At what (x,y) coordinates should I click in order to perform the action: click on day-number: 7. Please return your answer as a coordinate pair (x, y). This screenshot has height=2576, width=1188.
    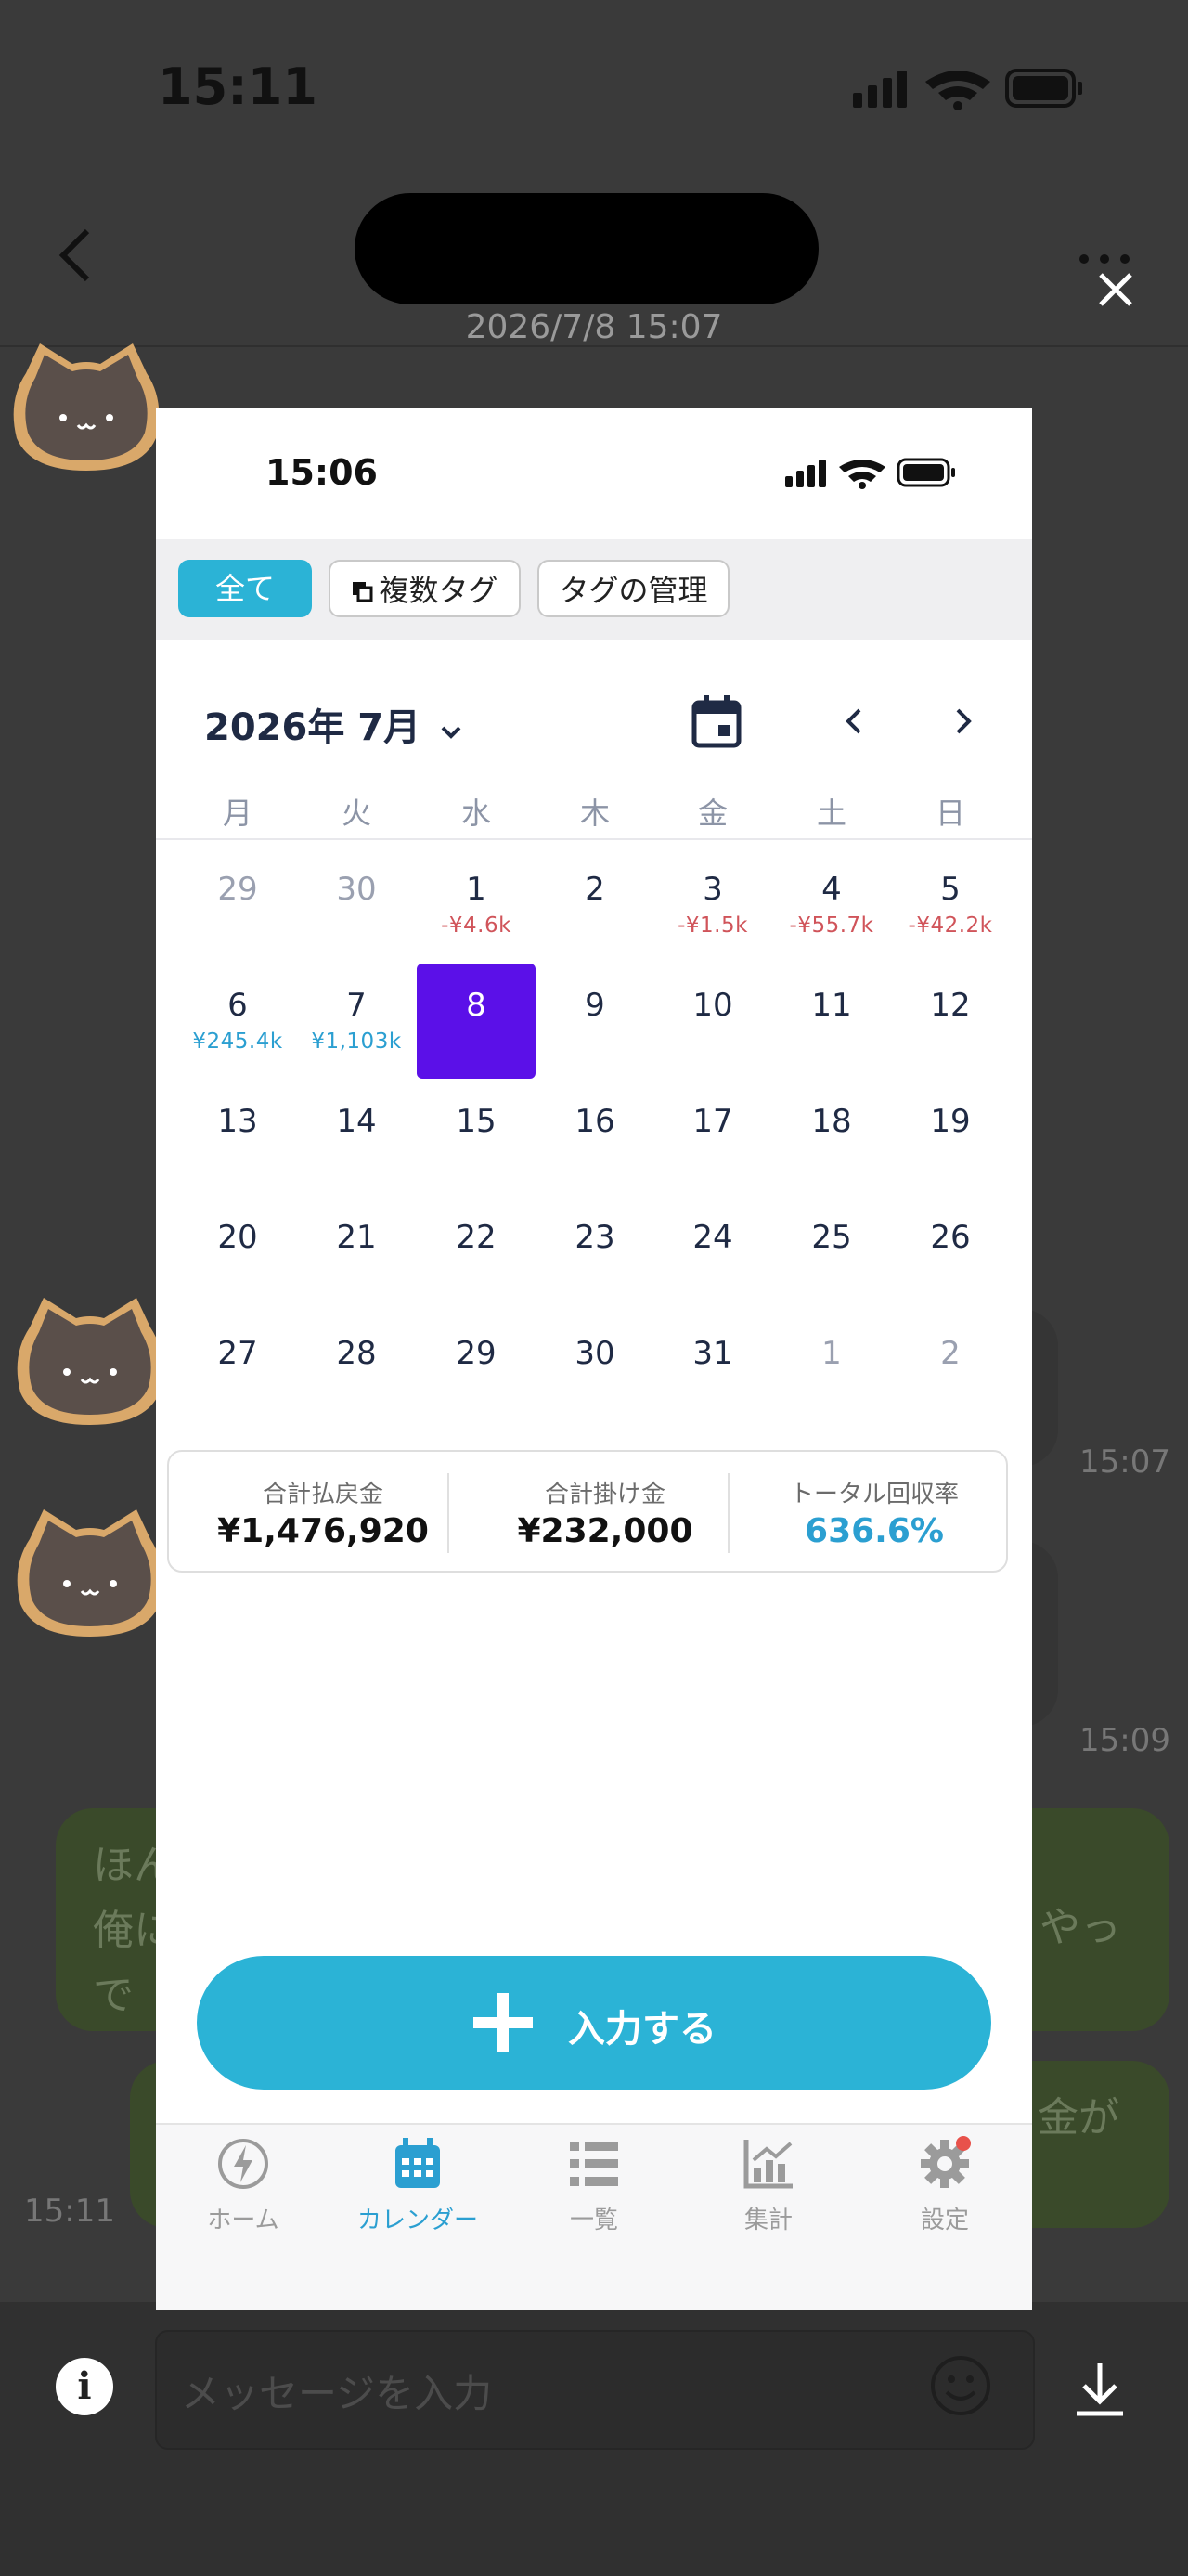
    Looking at the image, I should click on (356, 1005).